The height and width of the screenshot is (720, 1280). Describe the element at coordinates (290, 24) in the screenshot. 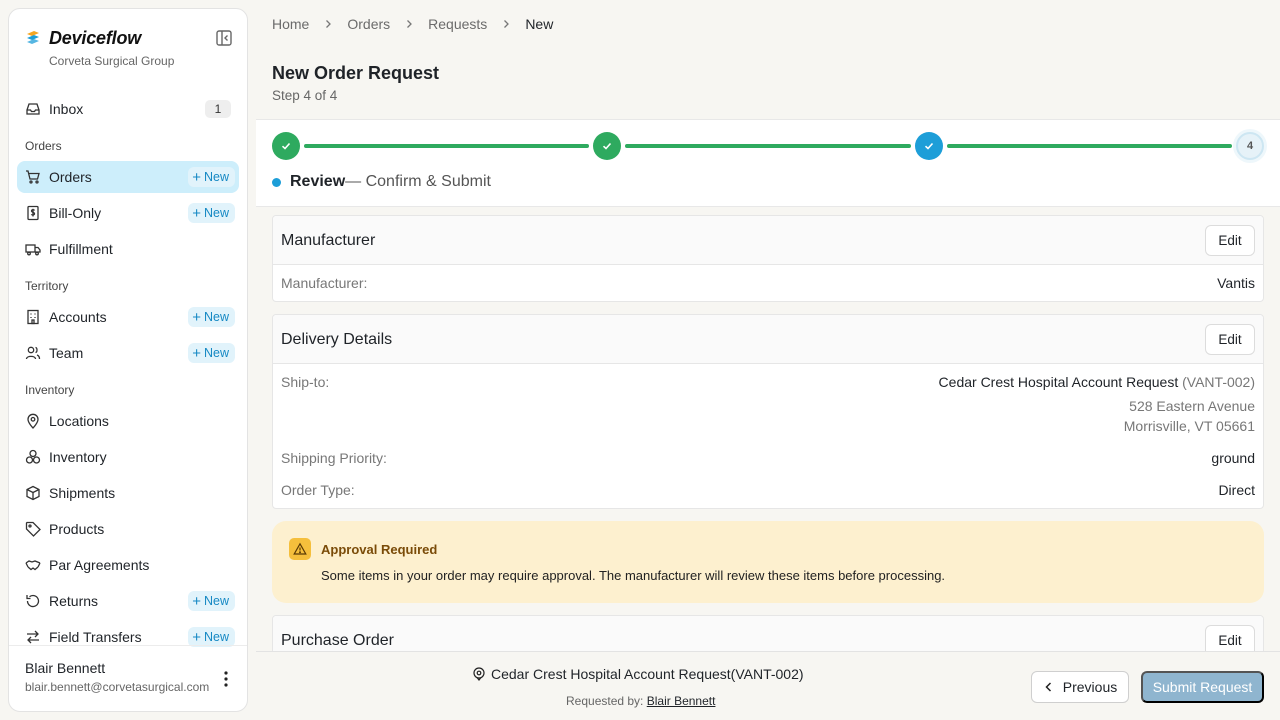

I see `breadcrumb-home: Home` at that location.